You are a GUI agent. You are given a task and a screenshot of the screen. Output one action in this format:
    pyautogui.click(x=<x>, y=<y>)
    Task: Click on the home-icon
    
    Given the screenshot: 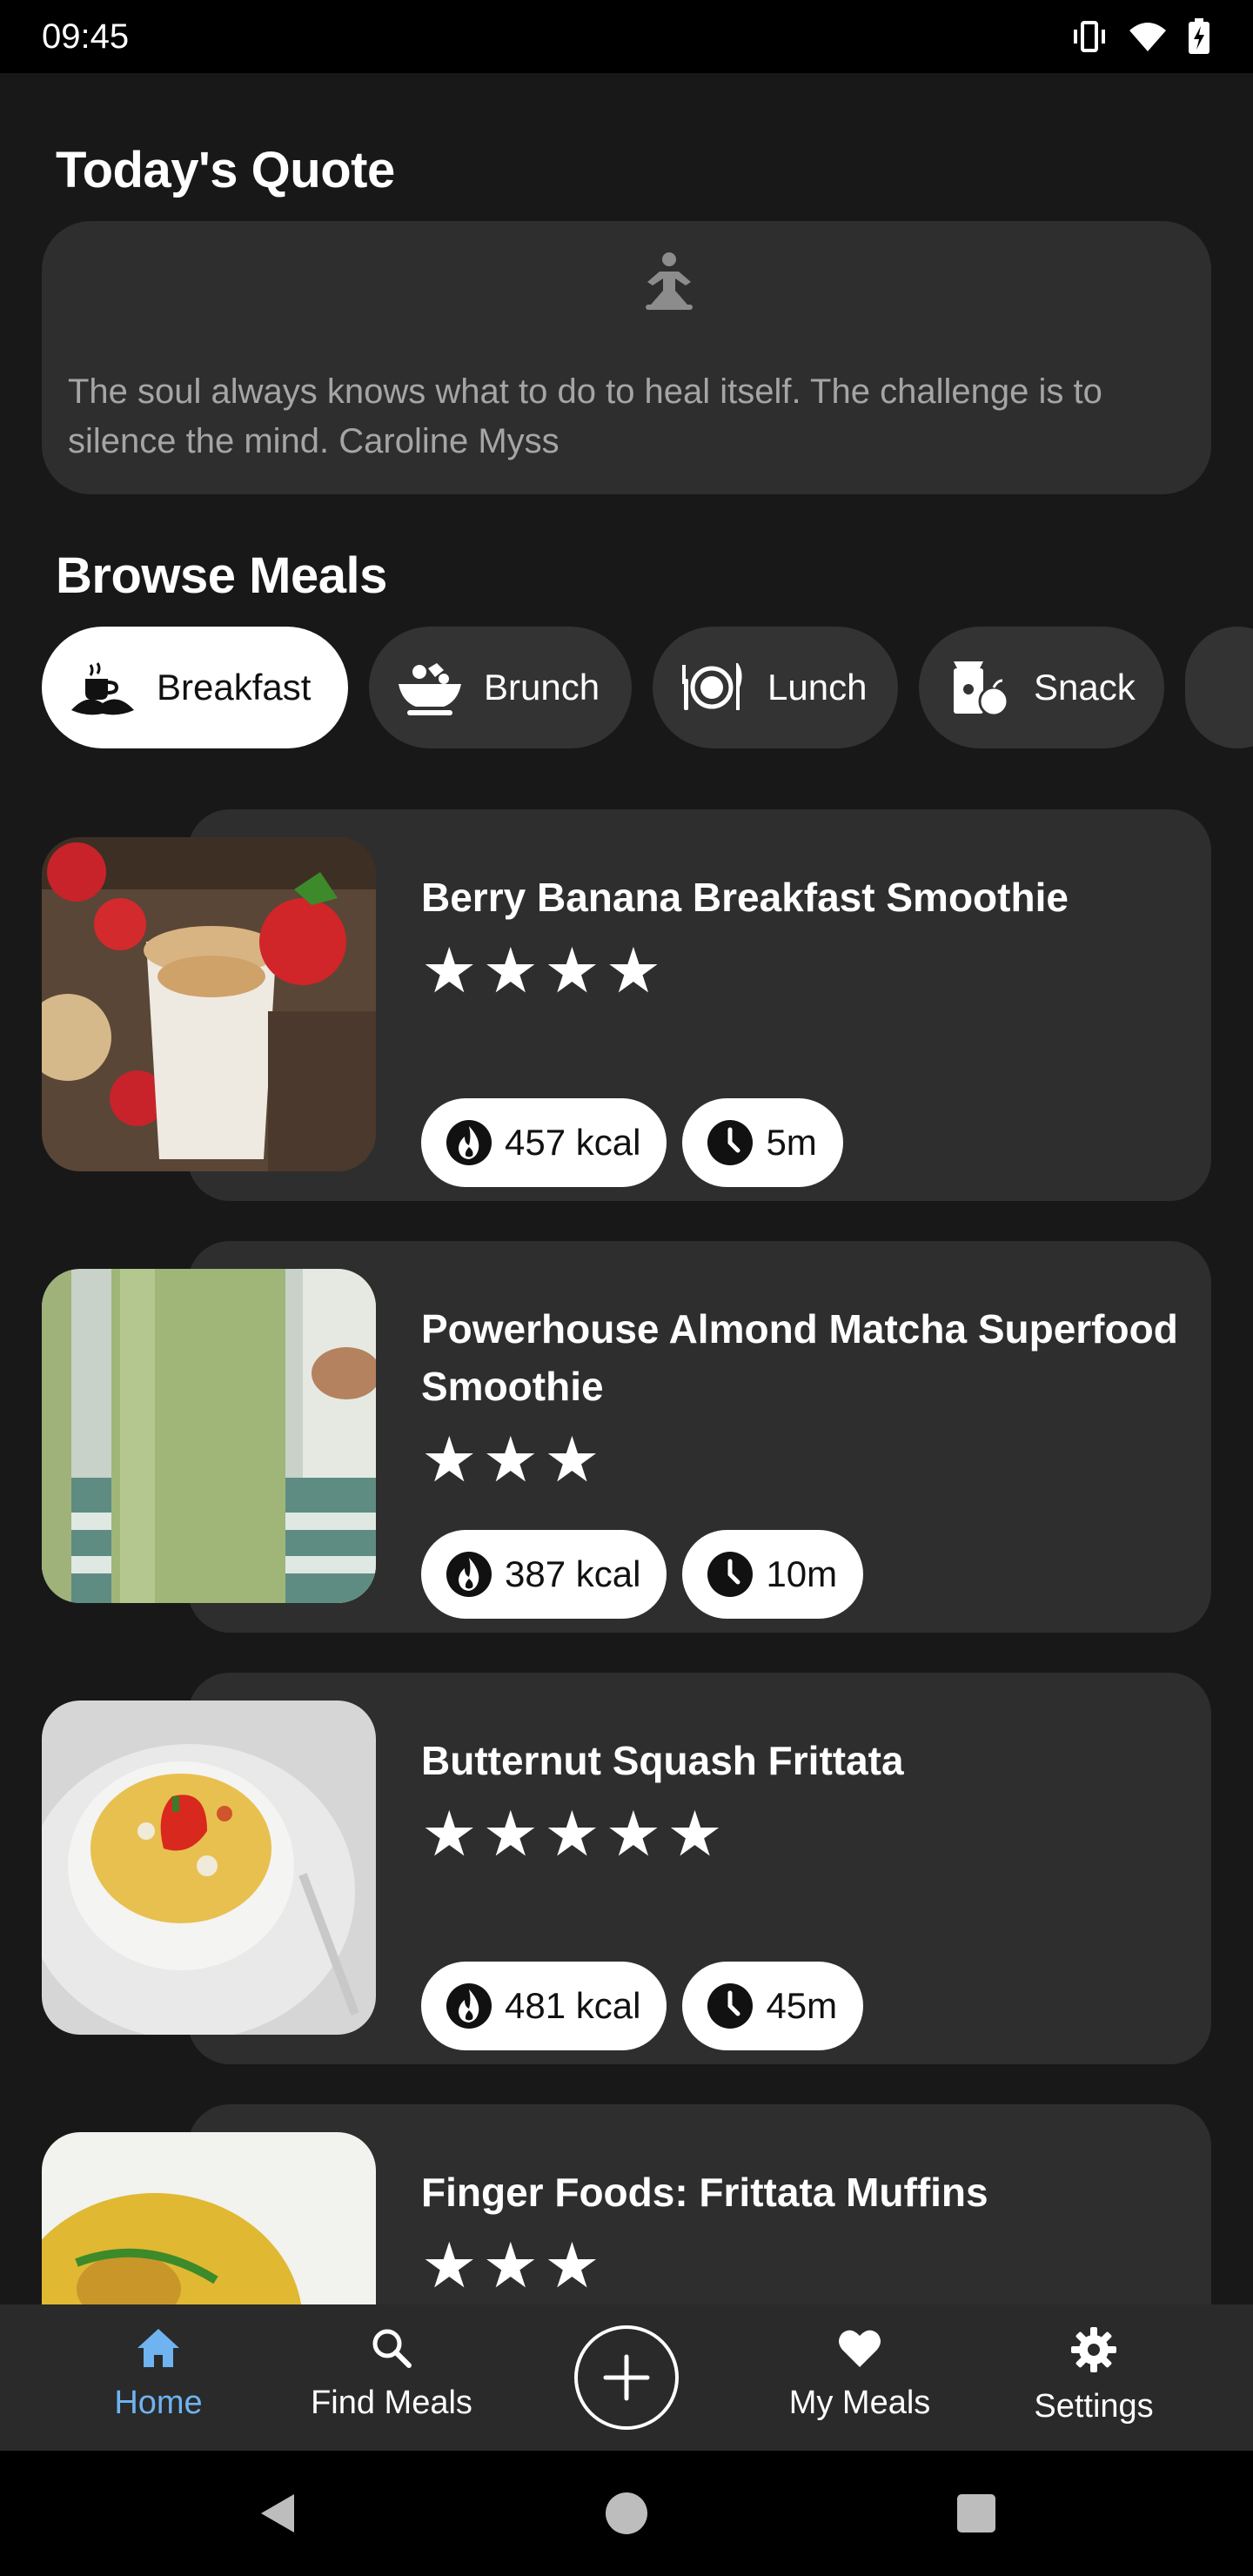 What is the action you would take?
    pyautogui.click(x=158, y=2348)
    